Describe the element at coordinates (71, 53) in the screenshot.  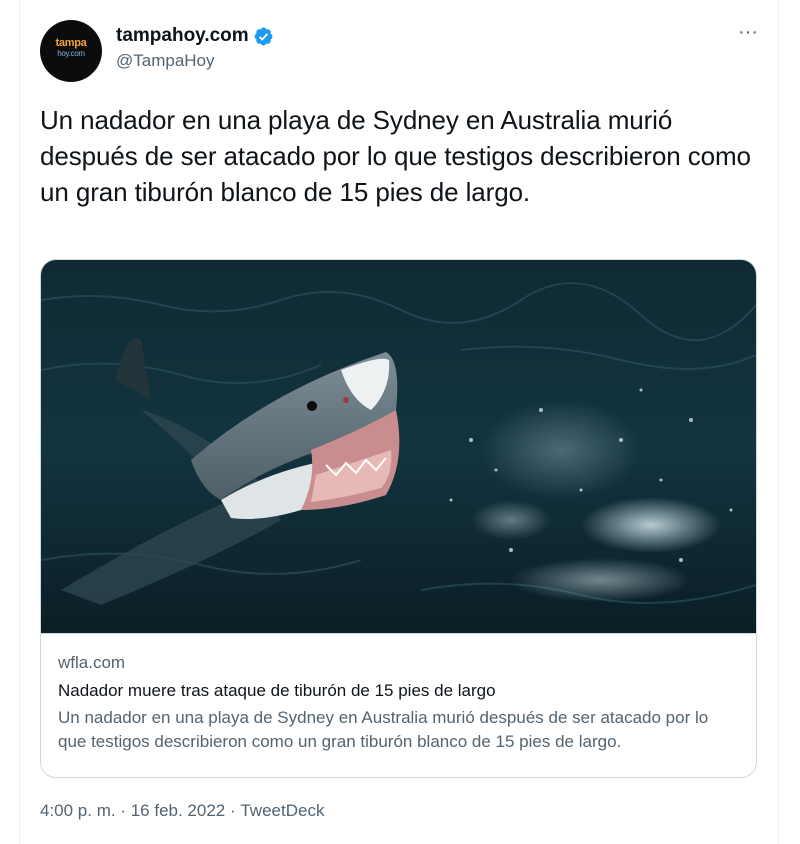
I see `avatar-logo-subtext: hoy.com` at that location.